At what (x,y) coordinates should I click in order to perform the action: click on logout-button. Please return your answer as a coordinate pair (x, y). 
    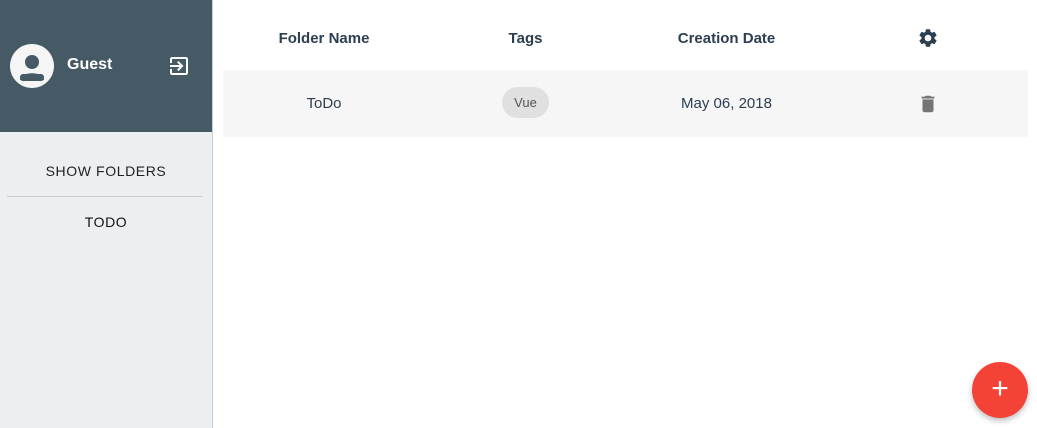
    Looking at the image, I should click on (179, 66).